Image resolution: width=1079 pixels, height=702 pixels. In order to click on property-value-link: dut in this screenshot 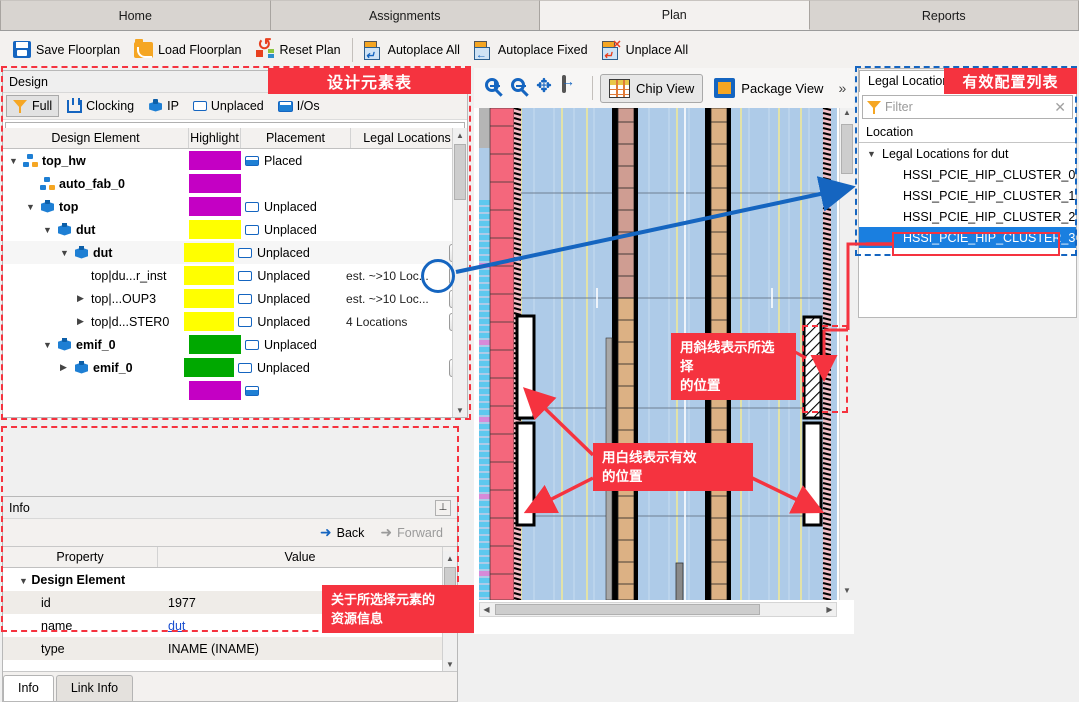, I will do `click(176, 626)`.